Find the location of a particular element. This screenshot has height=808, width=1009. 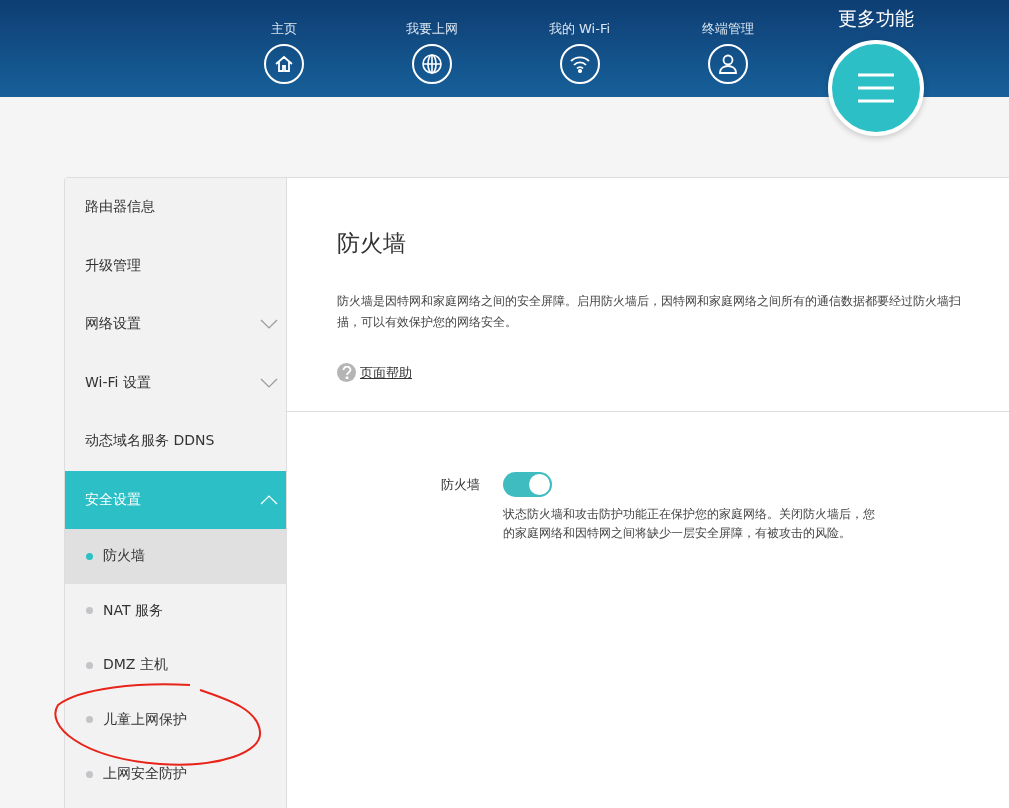

sidebar-item: Wi-Fi 设置 is located at coordinates (175, 382).